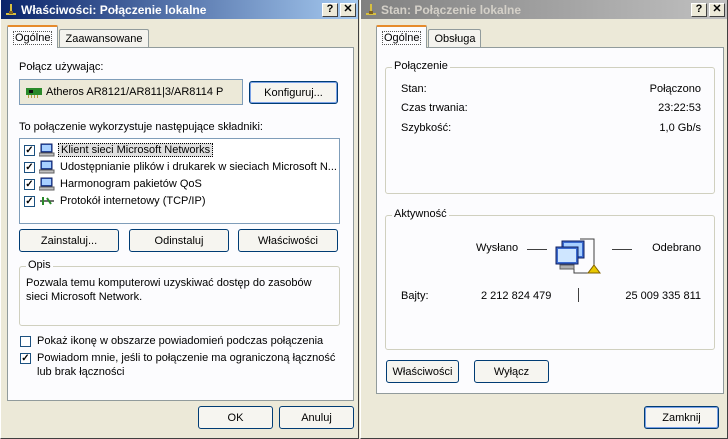 The image size is (728, 439). I want to click on show-icon-checkbox, so click(25, 341).